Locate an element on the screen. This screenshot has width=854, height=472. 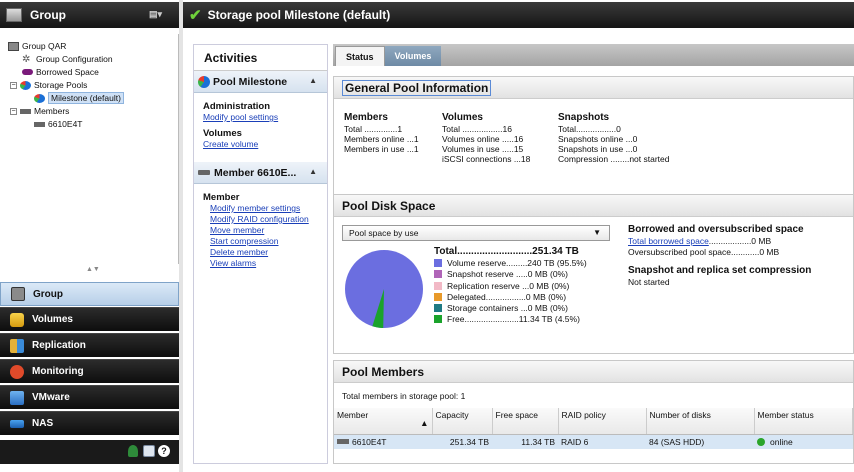
tree-item-group: Group QAR is located at coordinates (37, 46).